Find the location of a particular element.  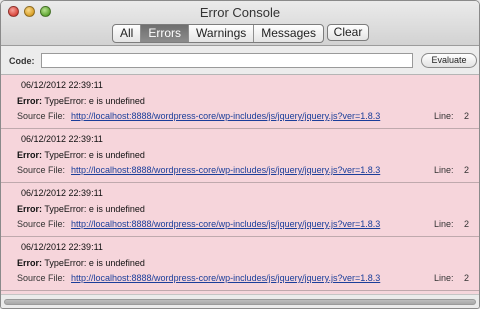

window-title: Error Console is located at coordinates (240, 12).